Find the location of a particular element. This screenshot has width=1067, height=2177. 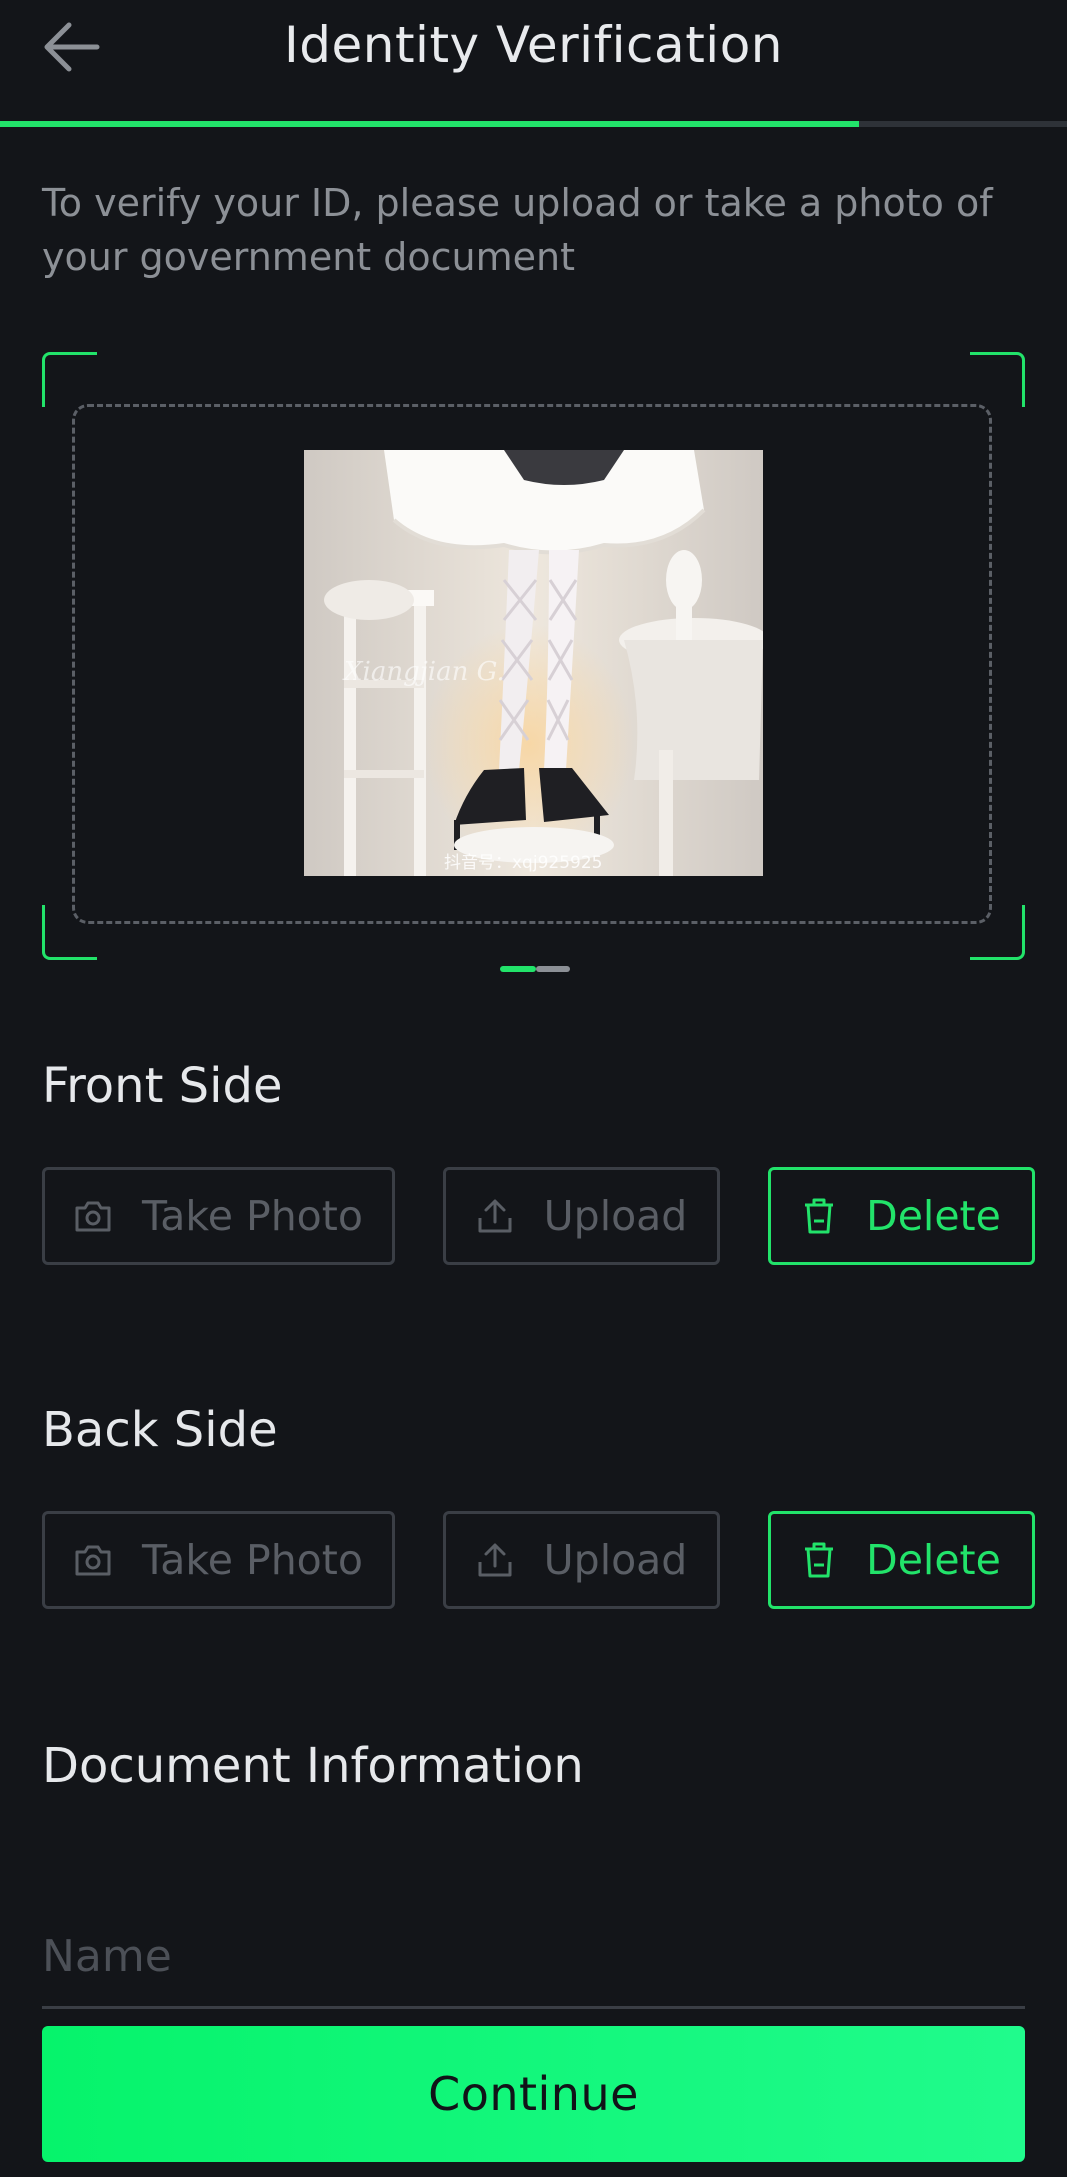

indicator-inactive is located at coordinates (553, 969).